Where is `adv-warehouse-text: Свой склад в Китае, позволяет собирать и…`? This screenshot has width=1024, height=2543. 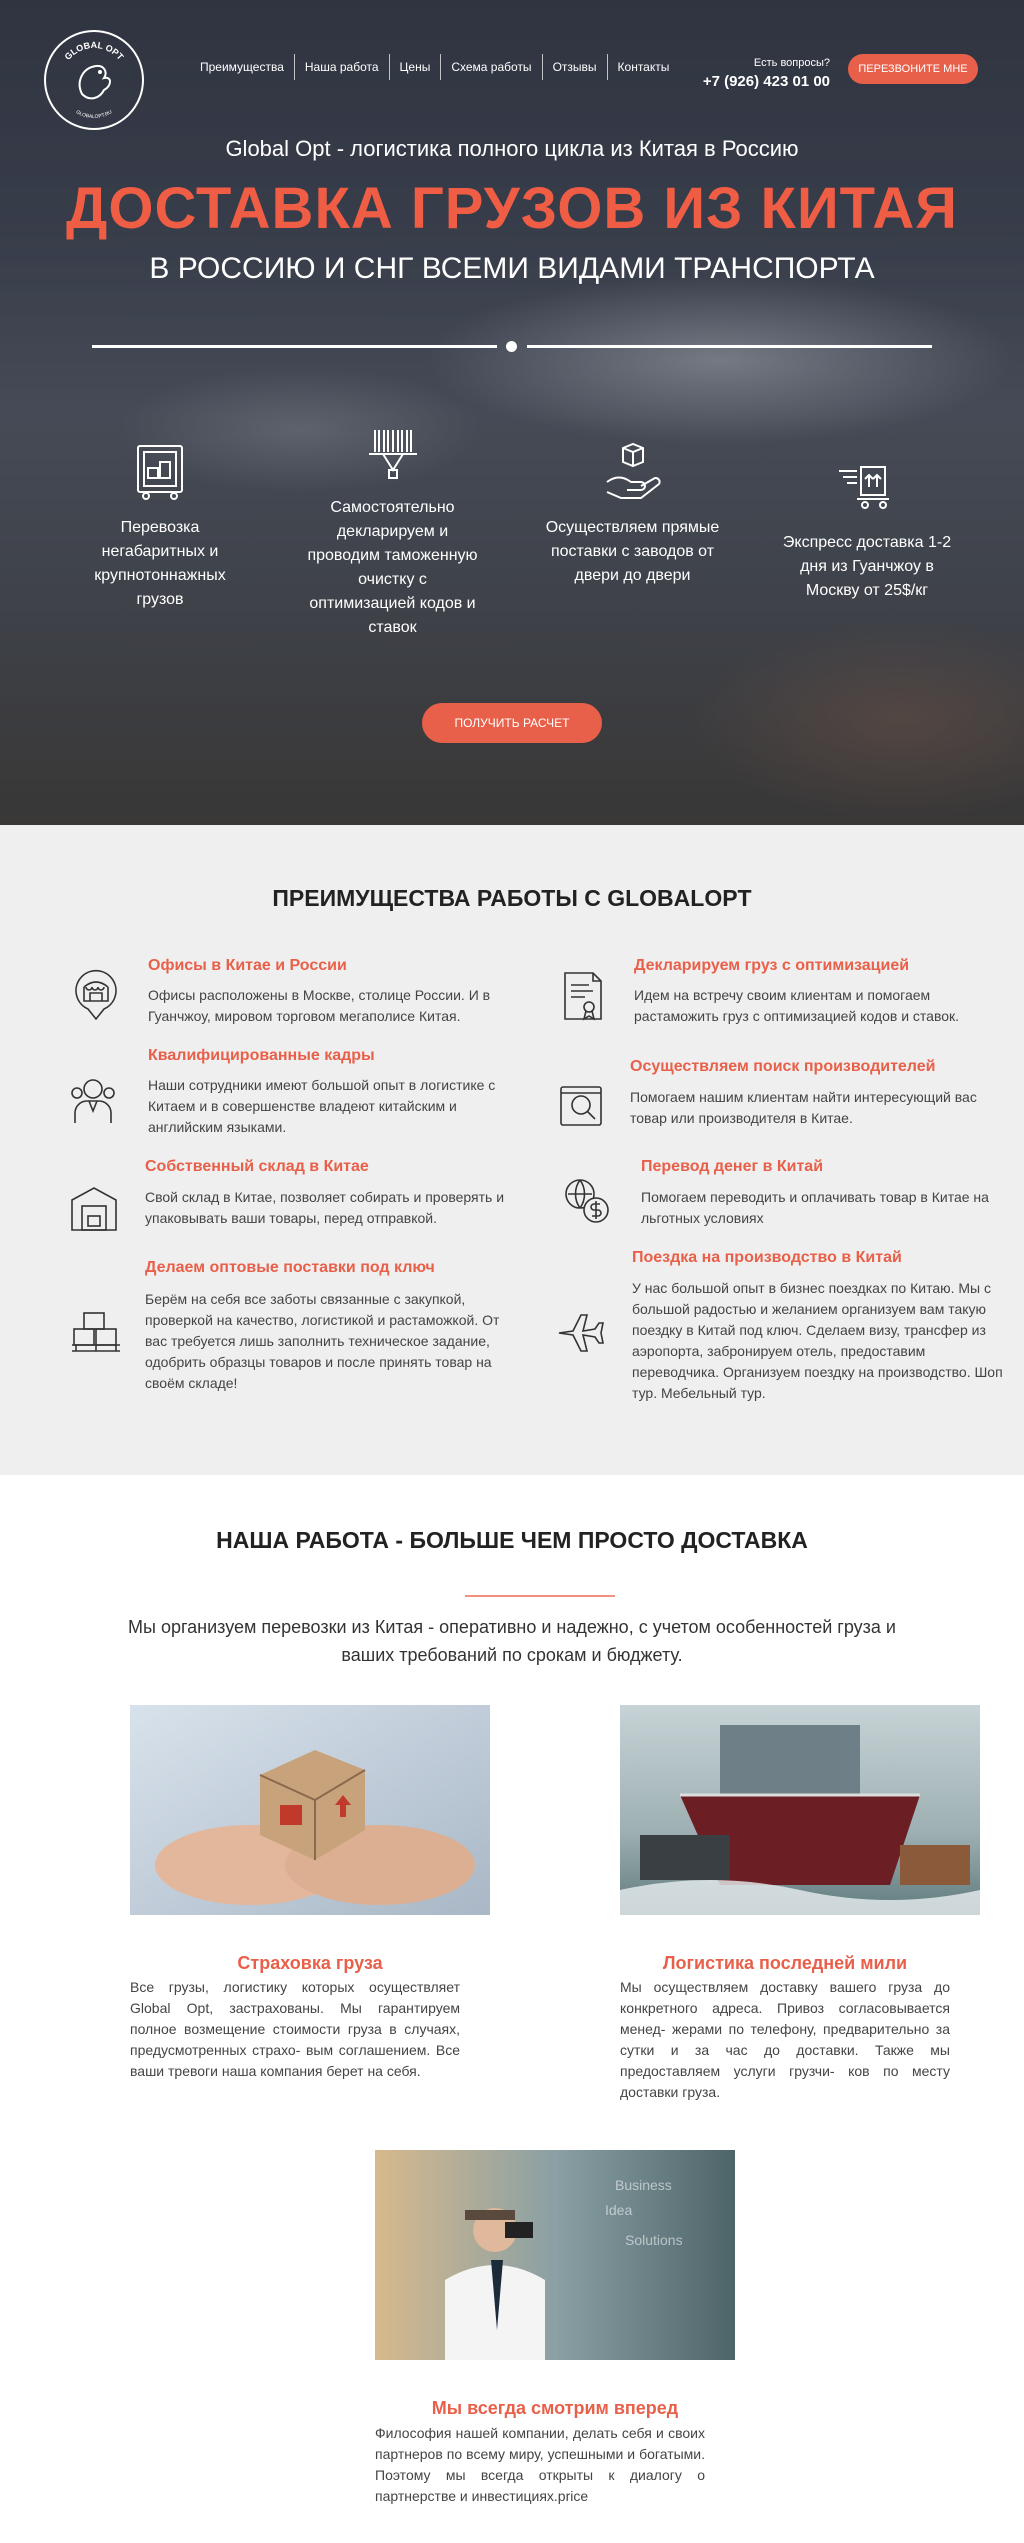 adv-warehouse-text: Свой склад в Китае, позволяет собирать и… is located at coordinates (325, 1207).